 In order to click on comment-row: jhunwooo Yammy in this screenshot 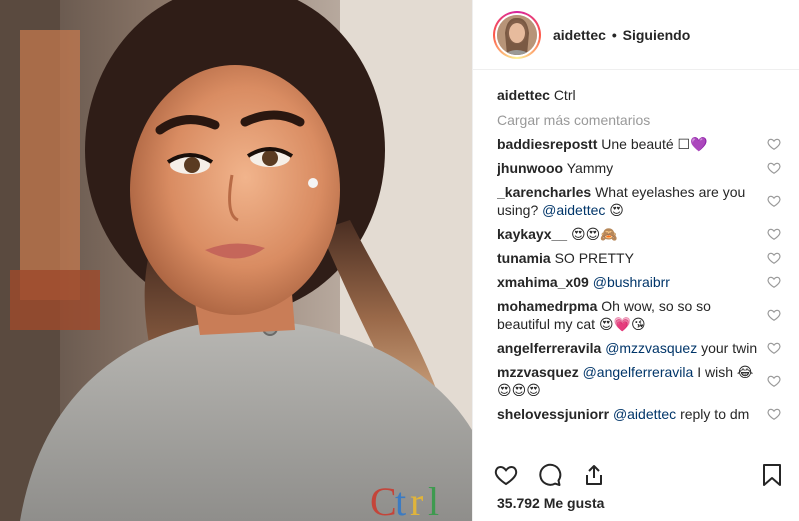, I will do `click(642, 168)`.